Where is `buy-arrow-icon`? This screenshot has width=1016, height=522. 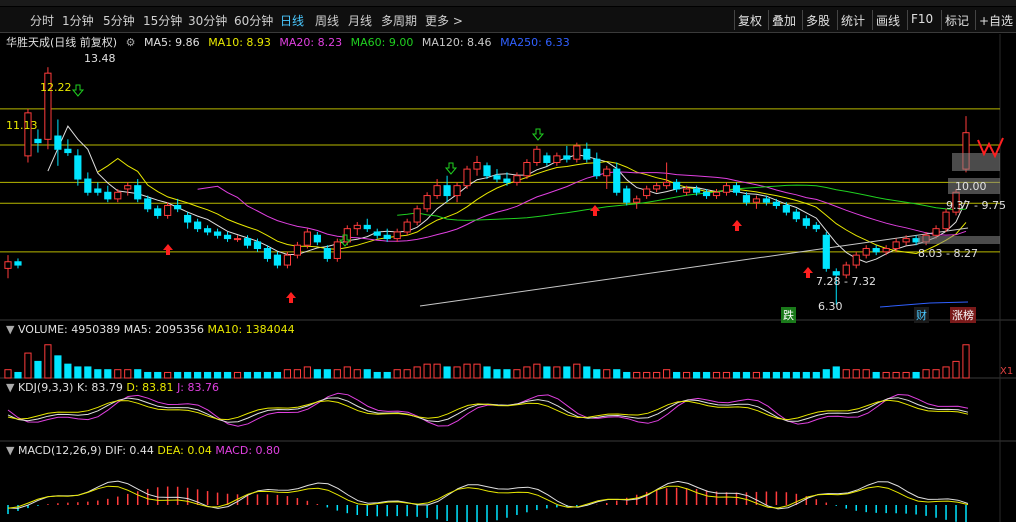 buy-arrow-icon is located at coordinates (291, 297).